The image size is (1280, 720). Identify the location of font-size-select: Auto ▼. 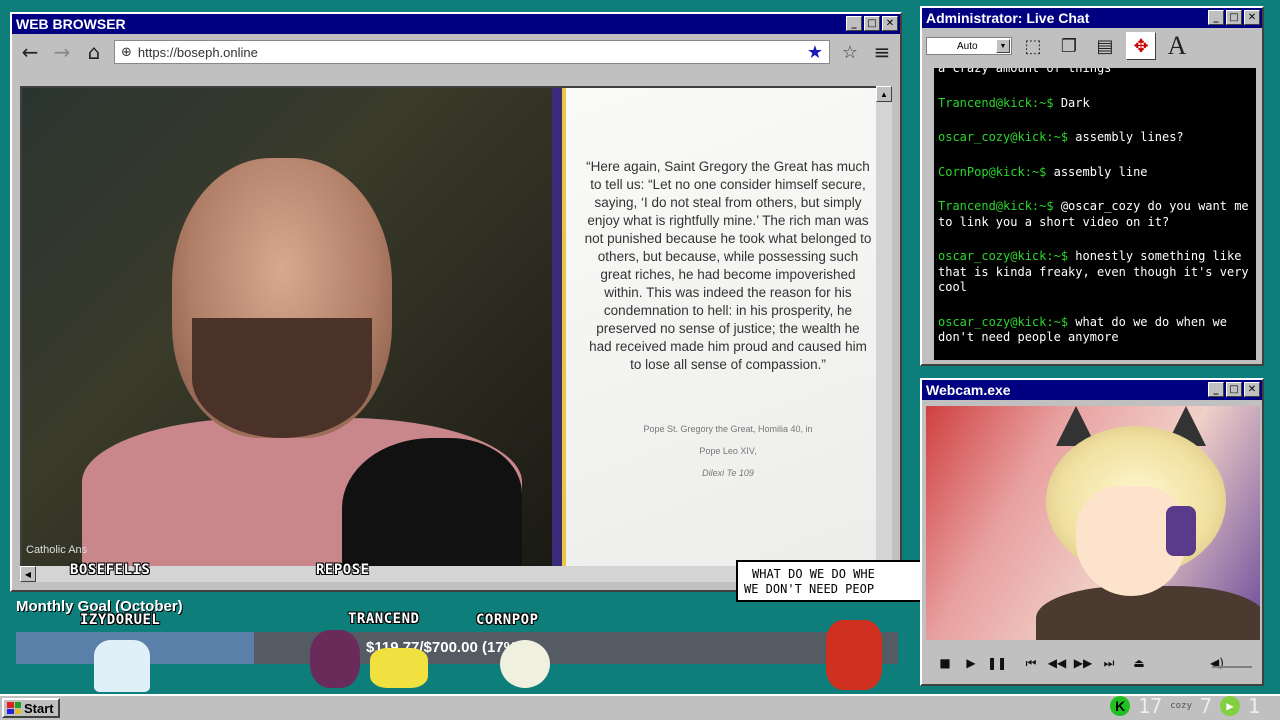
(969, 46).